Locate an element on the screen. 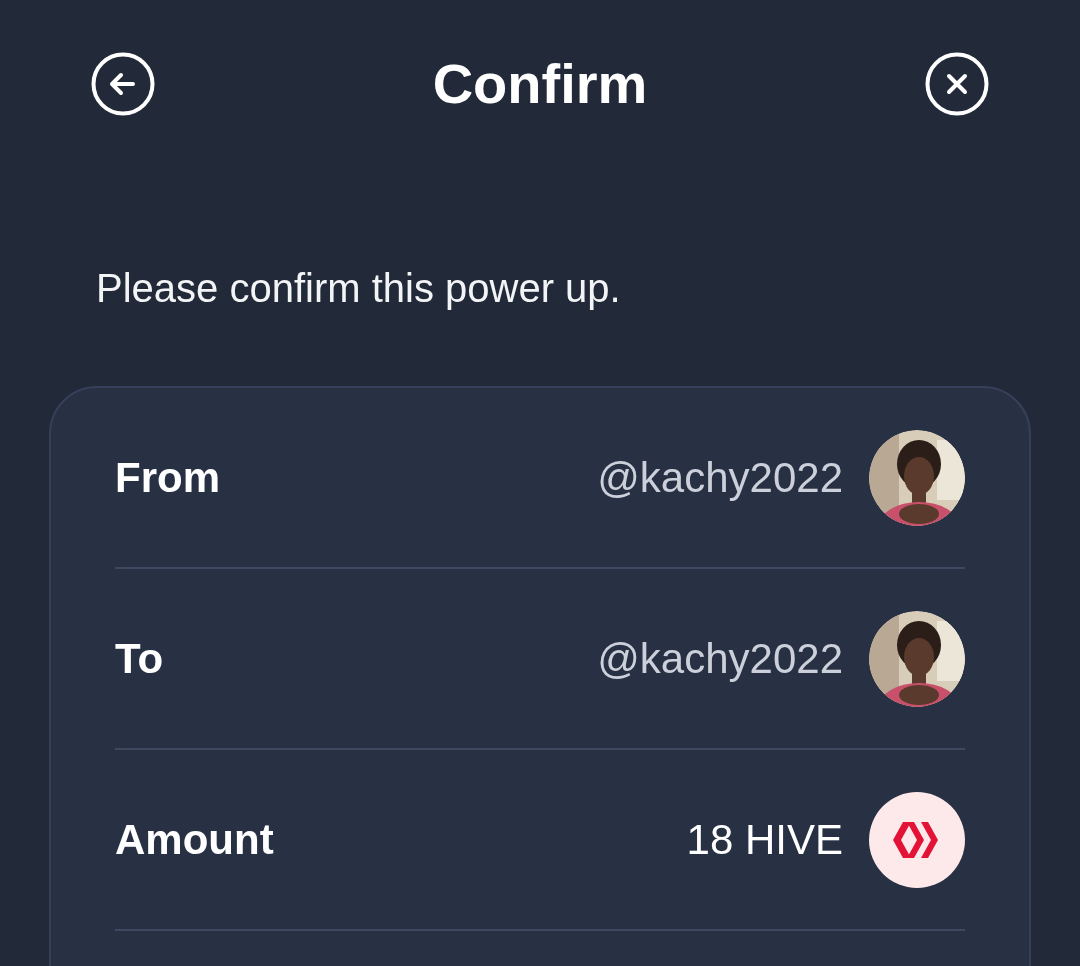 This screenshot has width=1080, height=966. screen-title: Confirm is located at coordinates (540, 84).